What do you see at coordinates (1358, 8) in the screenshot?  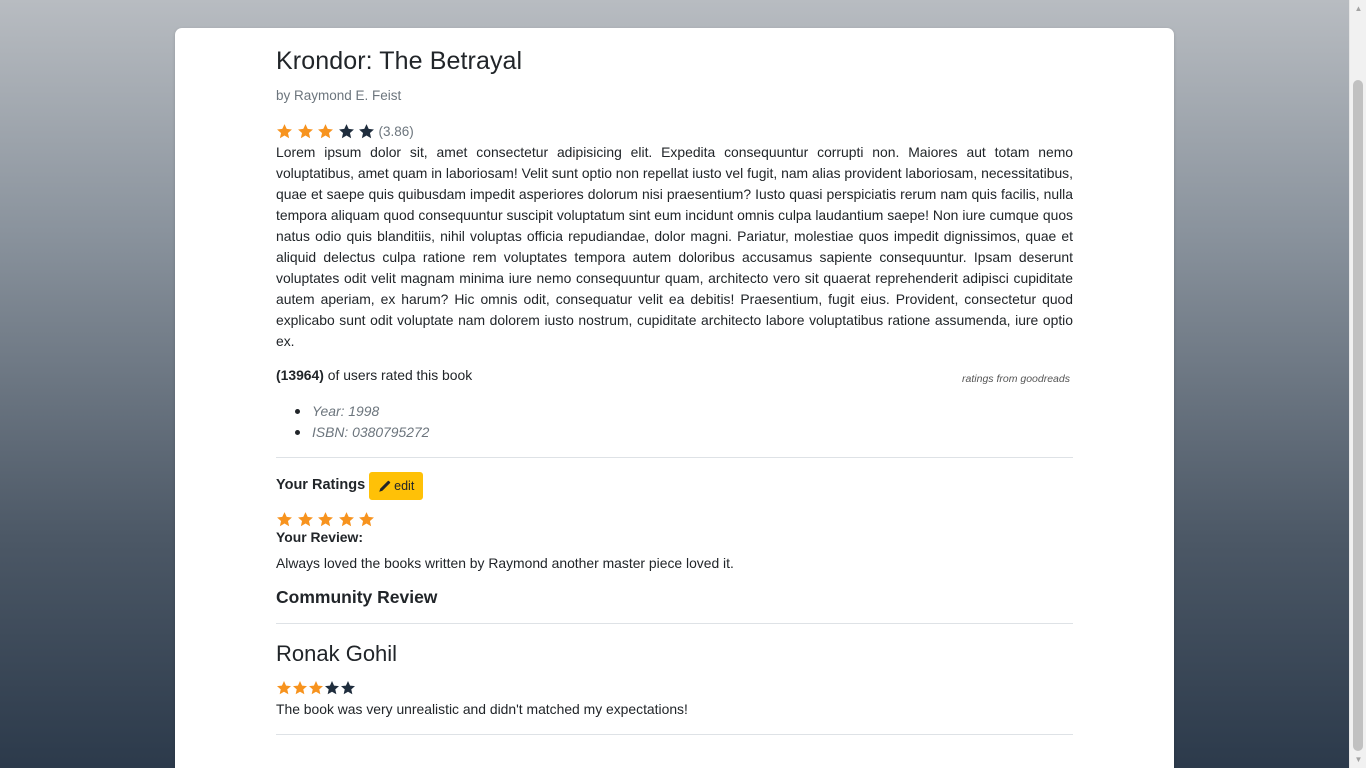 I see `scroll-up-arrow-icon: ▲` at bounding box center [1358, 8].